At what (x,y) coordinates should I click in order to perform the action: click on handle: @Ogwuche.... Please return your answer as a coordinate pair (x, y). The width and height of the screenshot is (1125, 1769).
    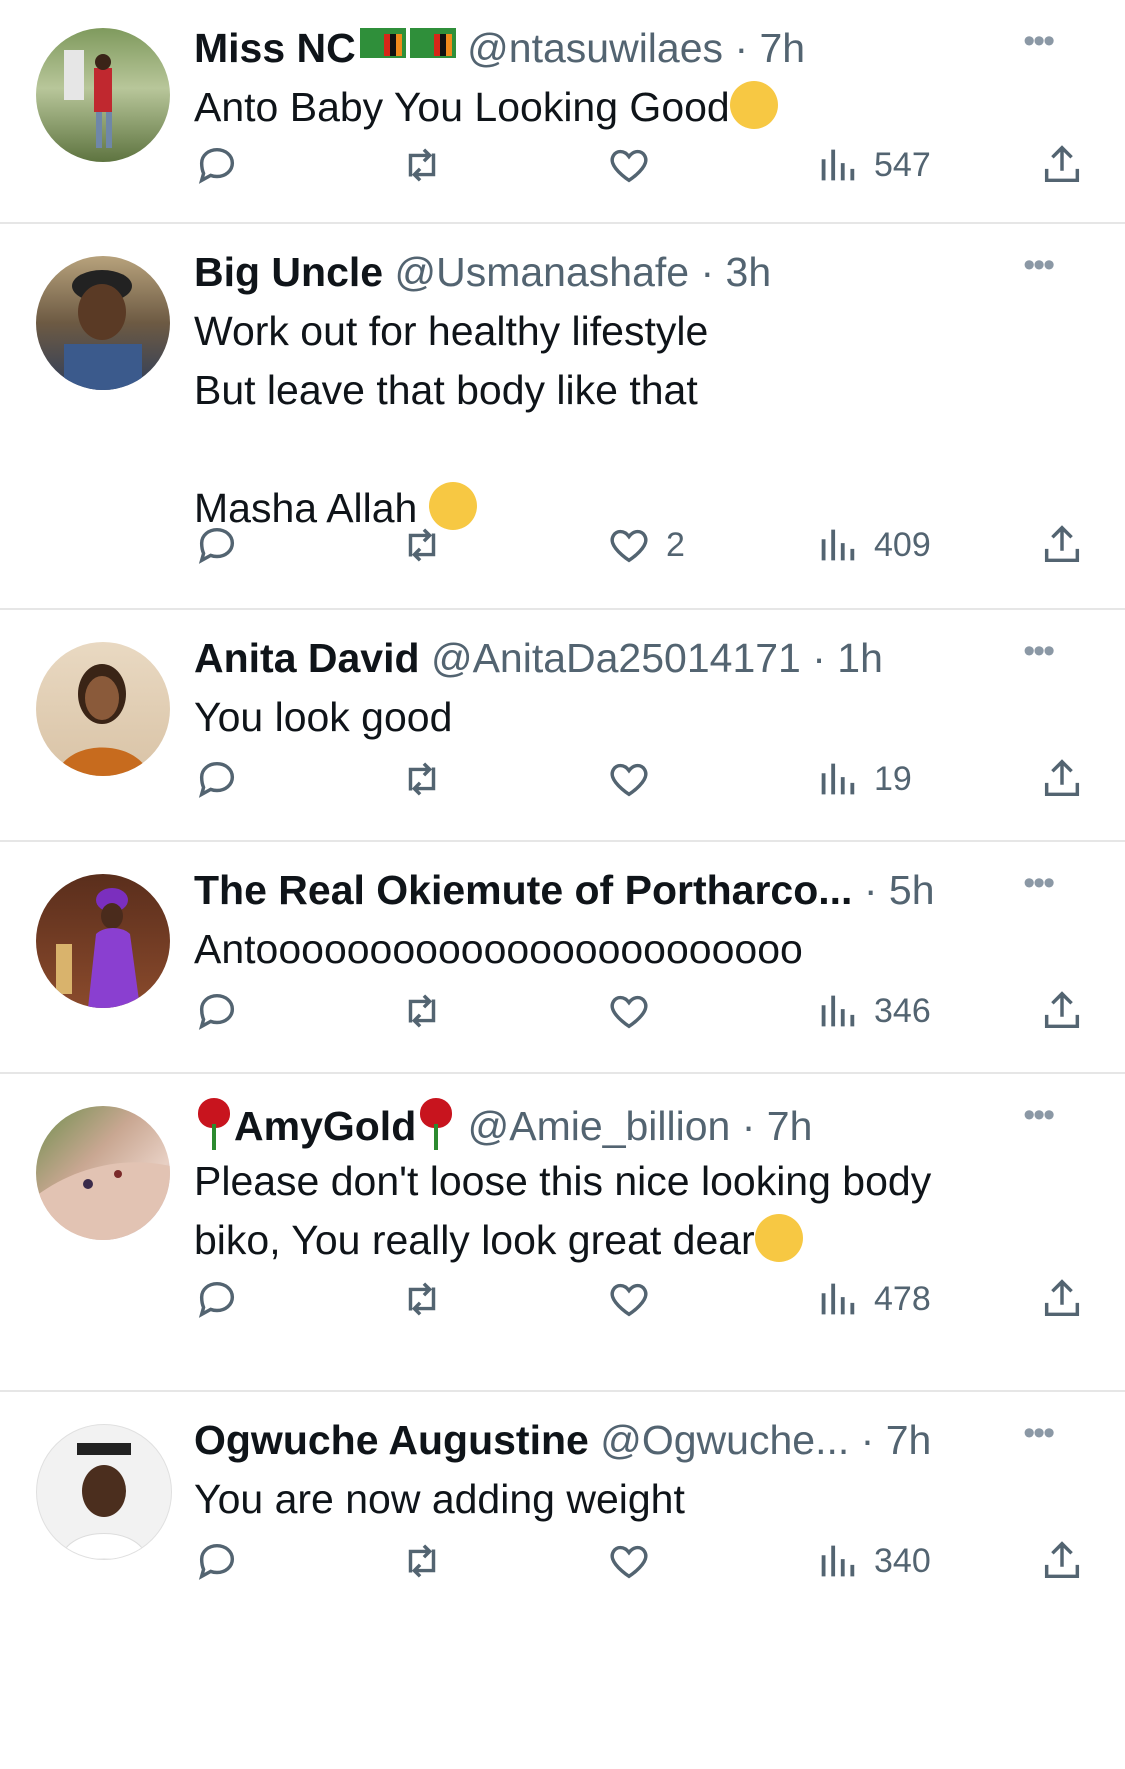
    Looking at the image, I should click on (724, 1440).